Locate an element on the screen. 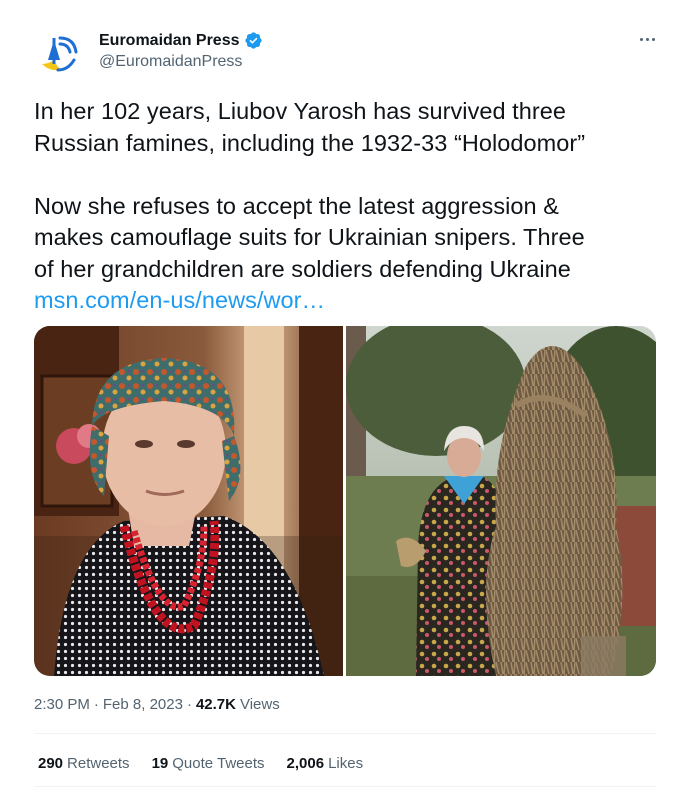  likes-stat: 2,006 Likes is located at coordinates (325, 763).